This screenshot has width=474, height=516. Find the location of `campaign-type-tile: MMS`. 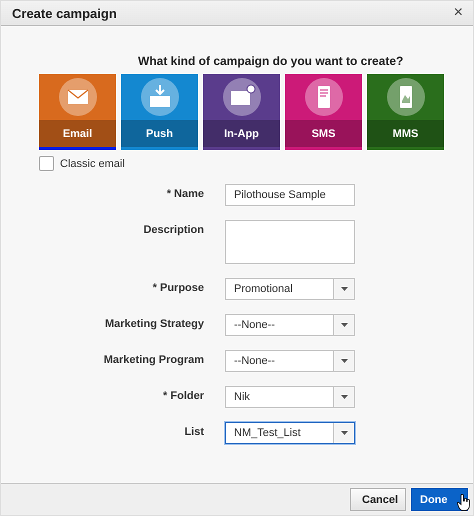

campaign-type-tile: MMS is located at coordinates (405, 112).